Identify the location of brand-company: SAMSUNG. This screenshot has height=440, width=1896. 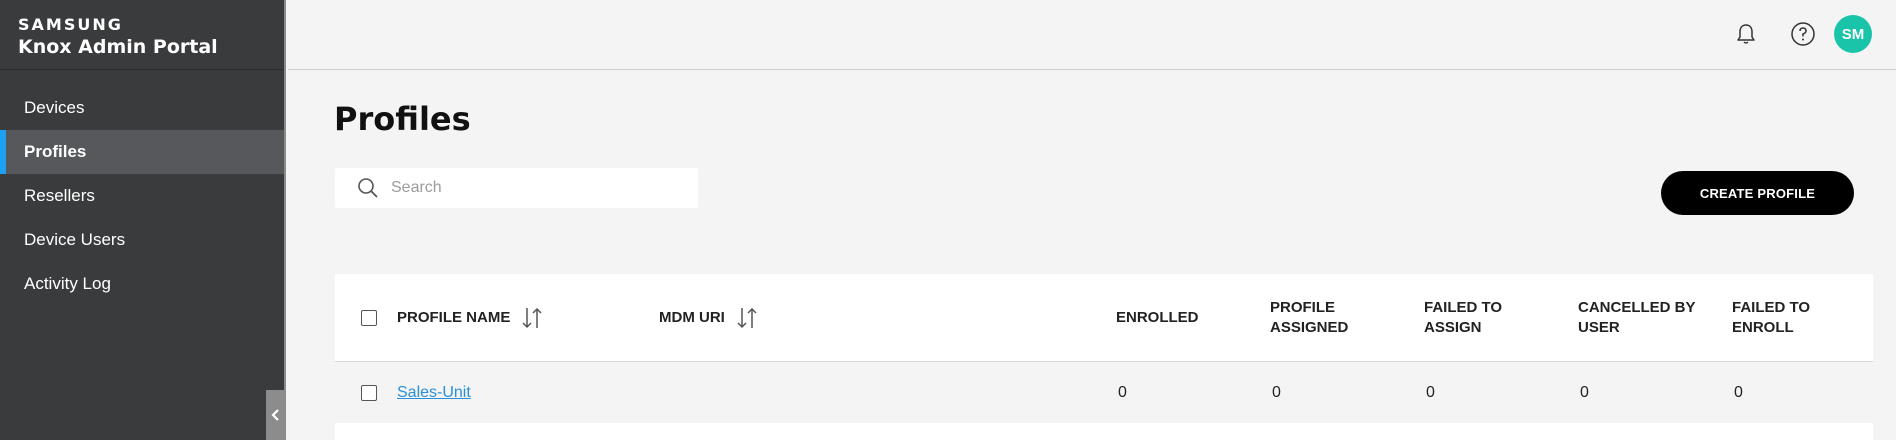
(70, 24).